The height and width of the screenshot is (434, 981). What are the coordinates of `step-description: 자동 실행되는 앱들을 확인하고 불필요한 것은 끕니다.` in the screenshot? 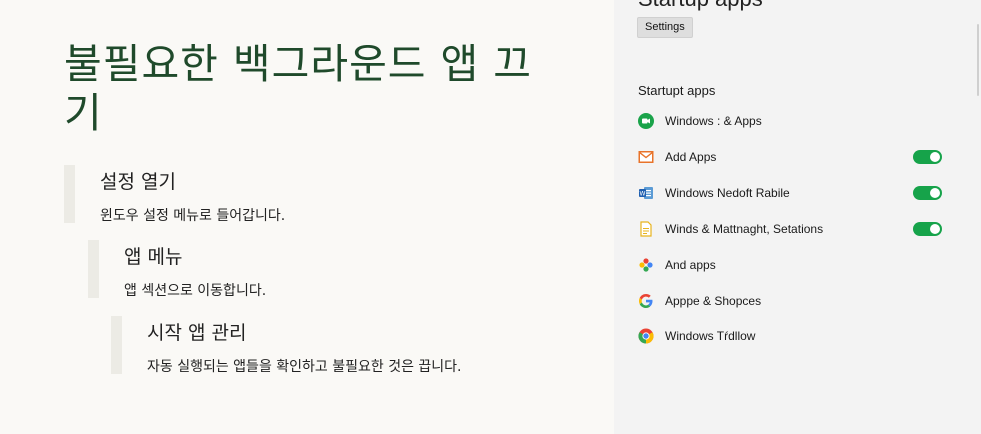 It's located at (304, 367).